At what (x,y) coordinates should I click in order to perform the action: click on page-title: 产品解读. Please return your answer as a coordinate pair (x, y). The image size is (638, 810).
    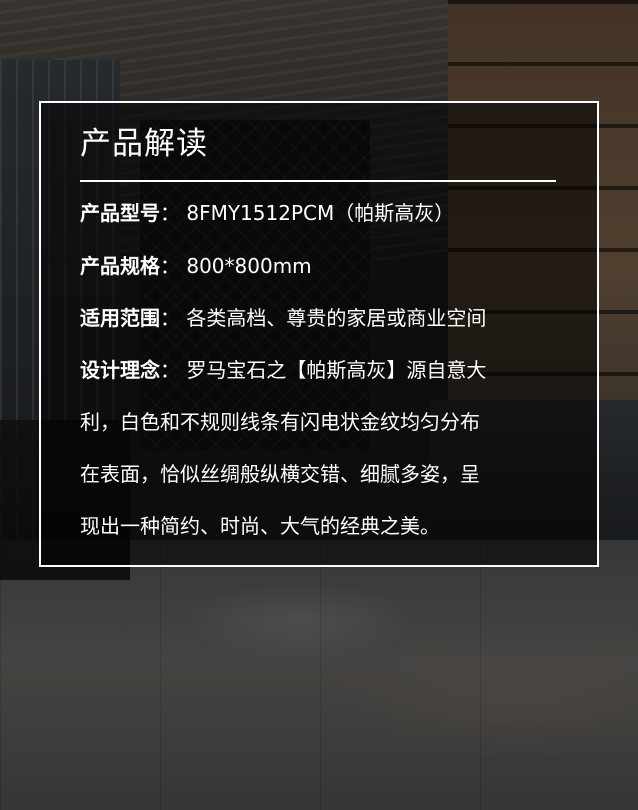
    Looking at the image, I should click on (144, 144).